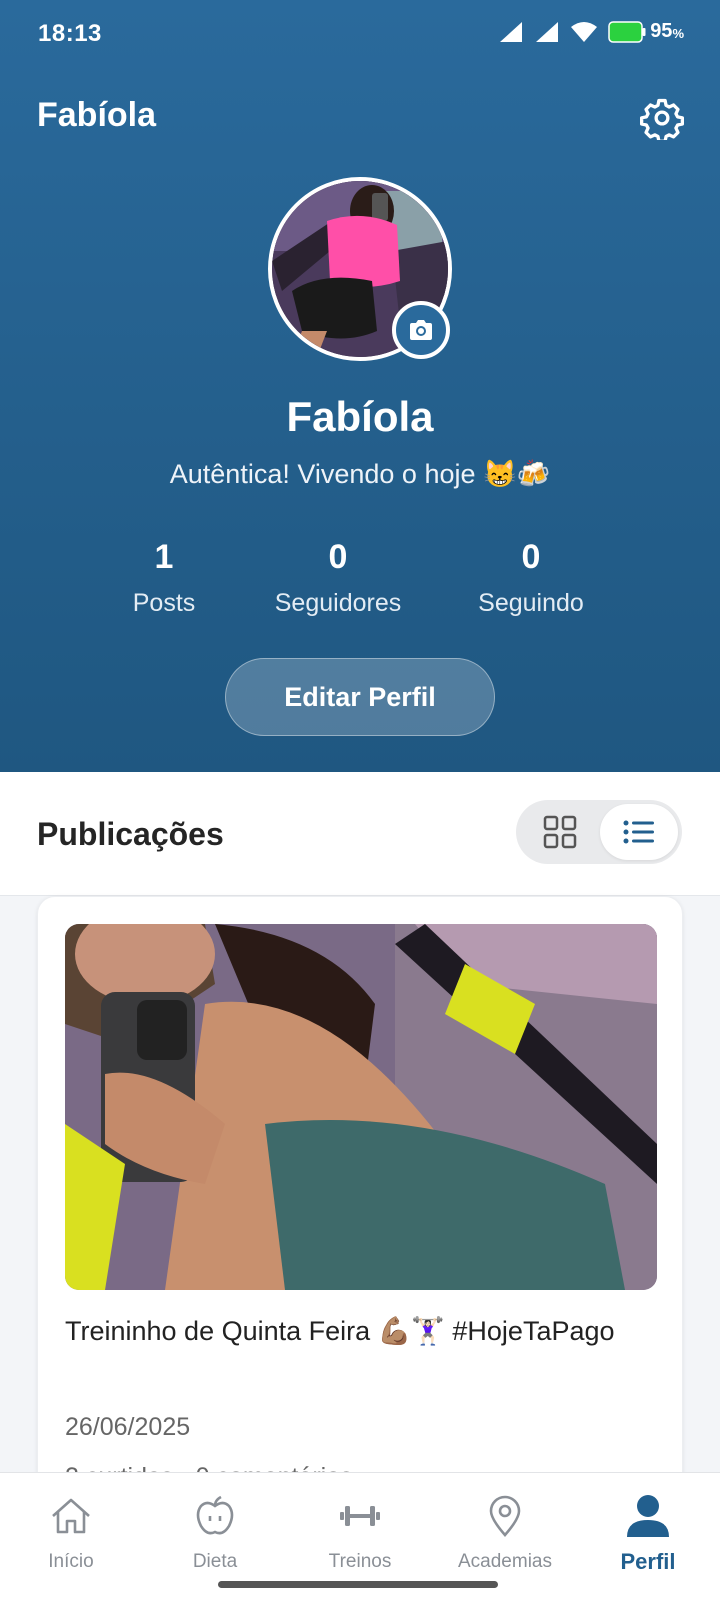 The width and height of the screenshot is (720, 1600). Describe the element at coordinates (128, 1427) in the screenshot. I see `post-date: 26/06/2025` at that location.